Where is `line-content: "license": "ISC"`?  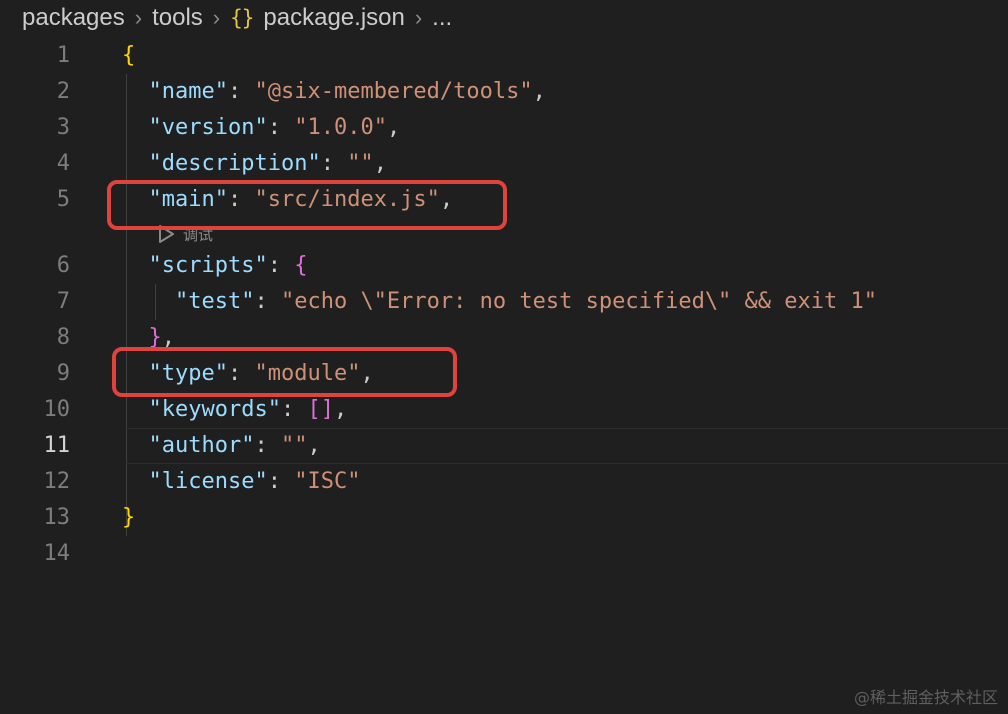 line-content: "license": "ISC" is located at coordinates (254, 481).